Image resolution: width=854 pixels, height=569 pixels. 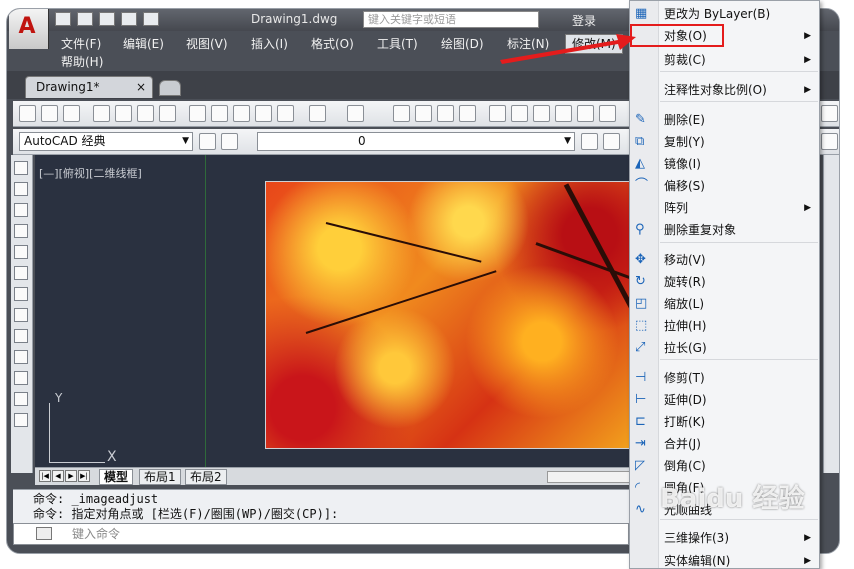 I want to click on watermark: Baidu 经验, so click(x=732, y=499).